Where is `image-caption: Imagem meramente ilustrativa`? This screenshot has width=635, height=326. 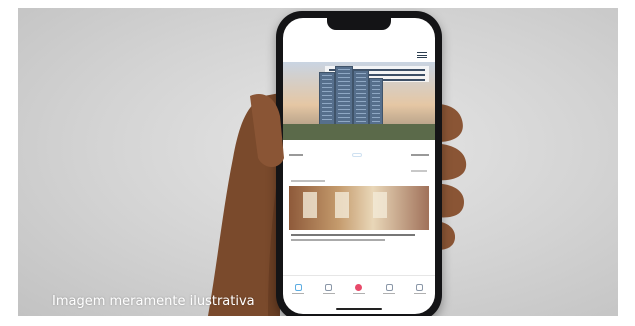
image-caption: Imagem meramente ilustrativa is located at coordinates (153, 301).